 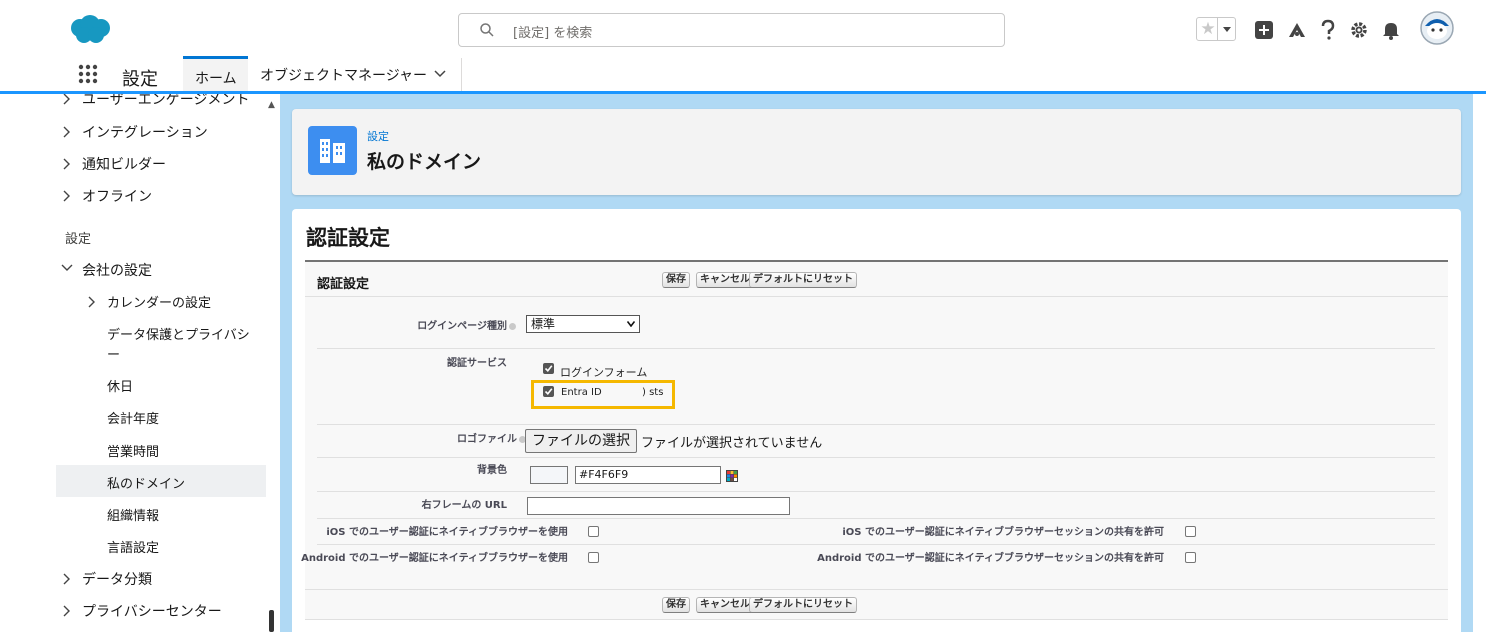 What do you see at coordinates (1003, 532) in the screenshot?
I see `ios-session-share-label: iOS でのユーザー認証にネイティブブラウザーセッションの共有を許可` at bounding box center [1003, 532].